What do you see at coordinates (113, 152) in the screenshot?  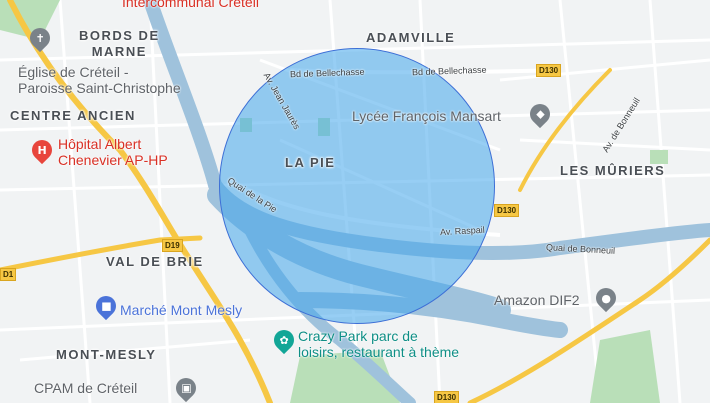 I see `place-hospital-label: Hôpital Albert Chenevier AP-HP` at bounding box center [113, 152].